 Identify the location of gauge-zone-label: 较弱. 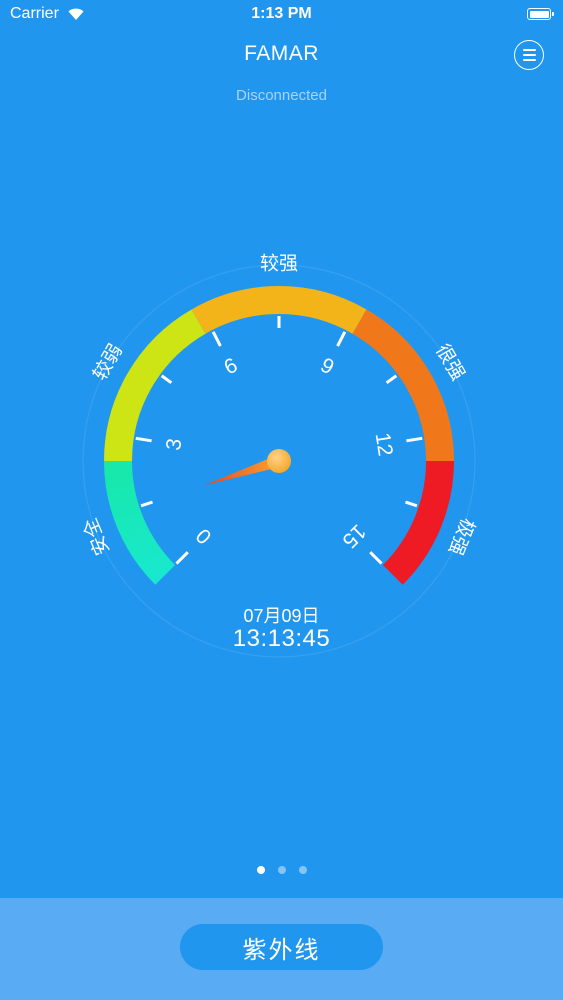
(108, 362).